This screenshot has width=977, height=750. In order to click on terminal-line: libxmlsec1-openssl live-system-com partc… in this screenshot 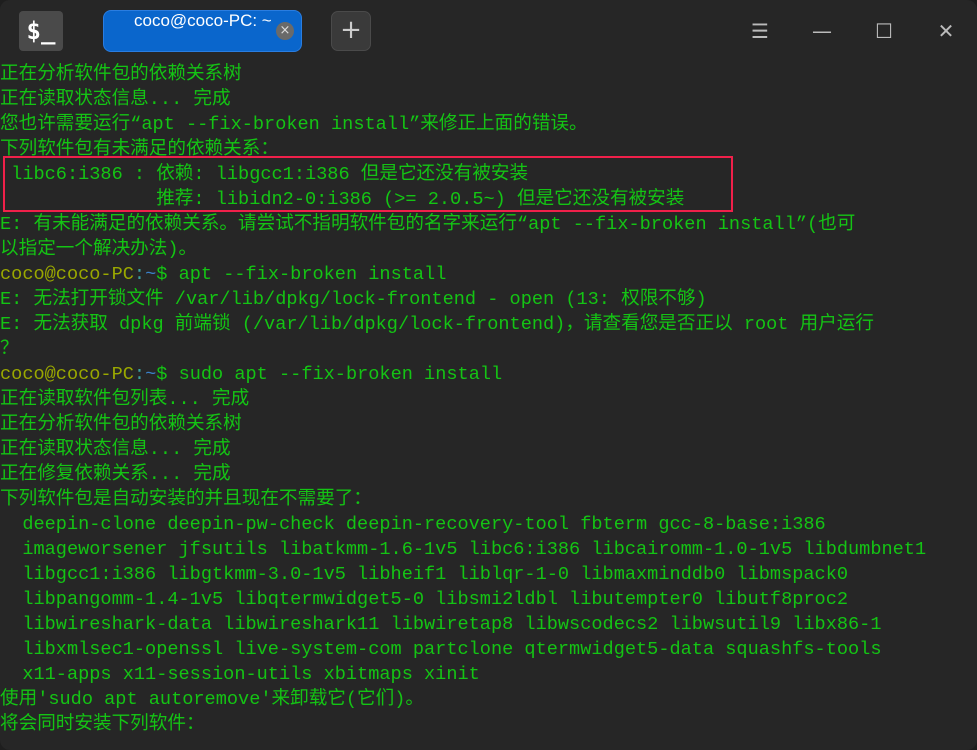, I will do `click(488, 649)`.